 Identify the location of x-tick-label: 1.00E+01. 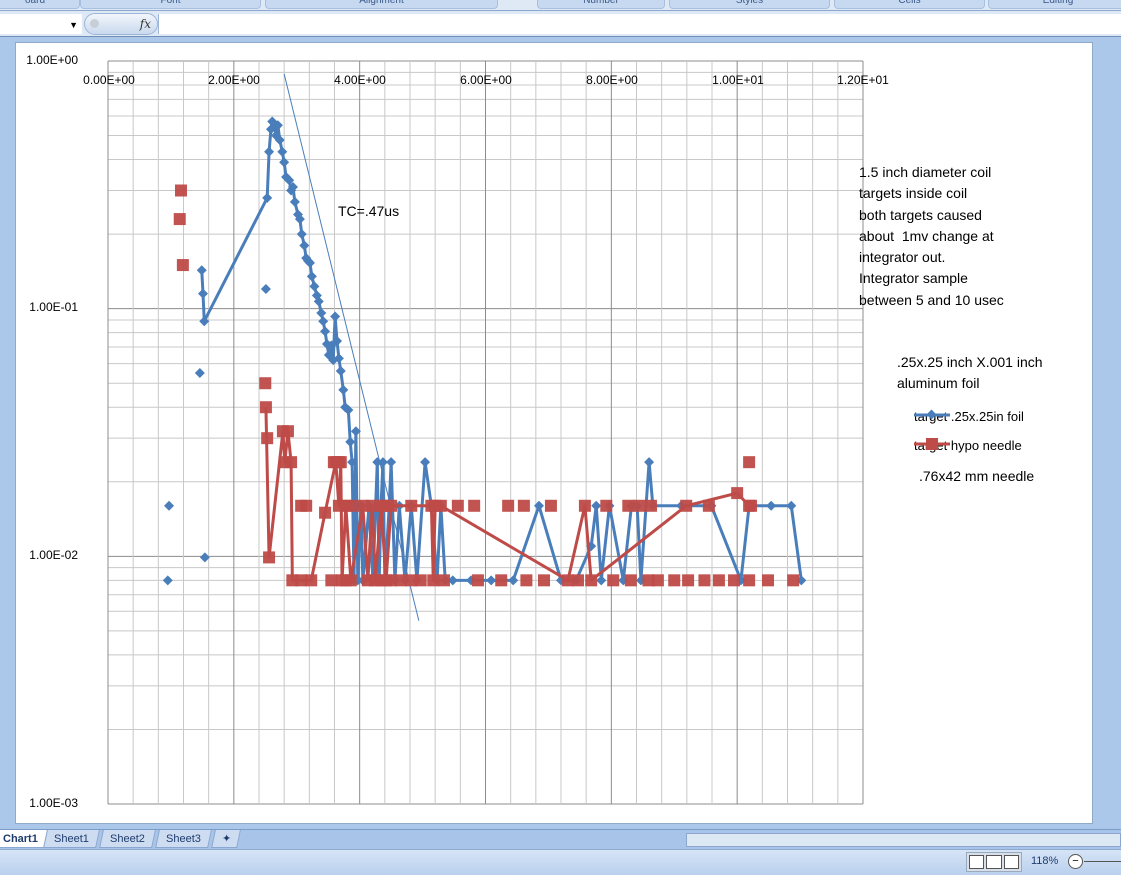
(738, 80).